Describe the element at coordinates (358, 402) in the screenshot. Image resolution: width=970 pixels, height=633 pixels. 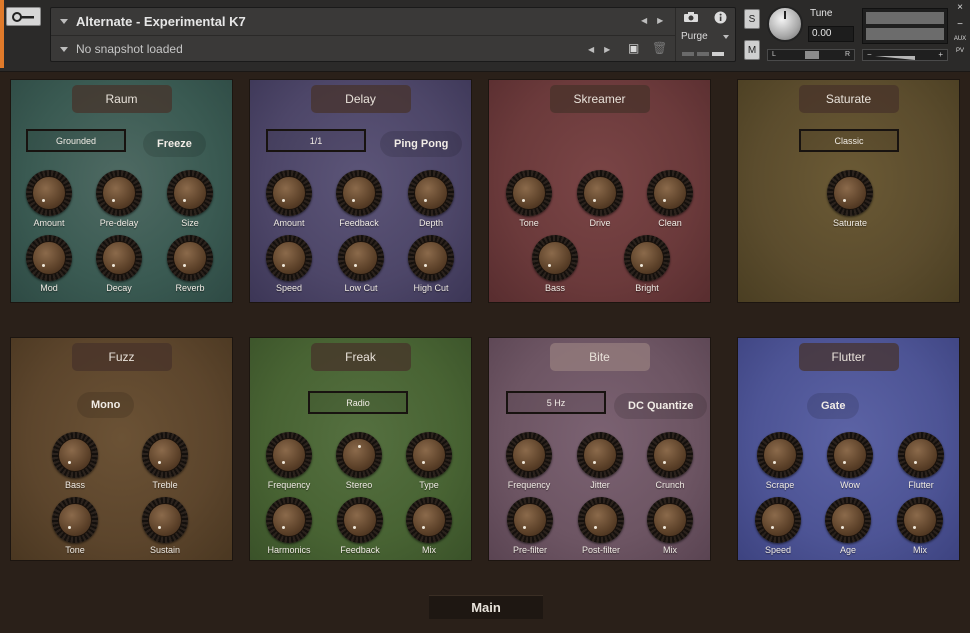
I see `freak-mode-dropdown: Radio` at that location.